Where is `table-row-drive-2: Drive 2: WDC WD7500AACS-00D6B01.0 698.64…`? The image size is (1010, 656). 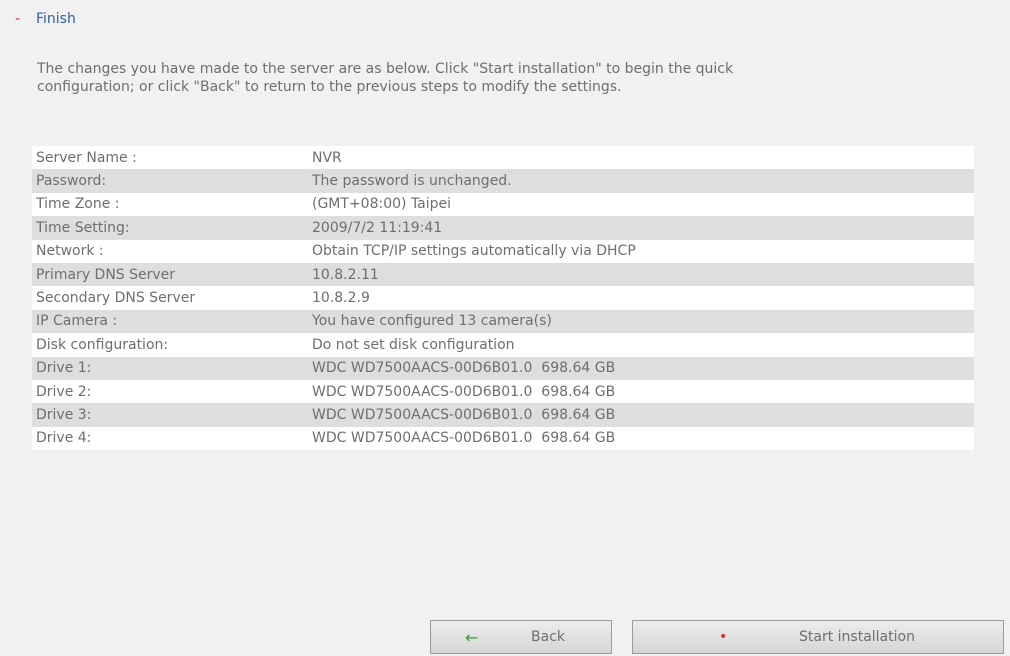
table-row-drive-2: Drive 2: WDC WD7500AACS-00D6B01.0 698.64… is located at coordinates (503, 391).